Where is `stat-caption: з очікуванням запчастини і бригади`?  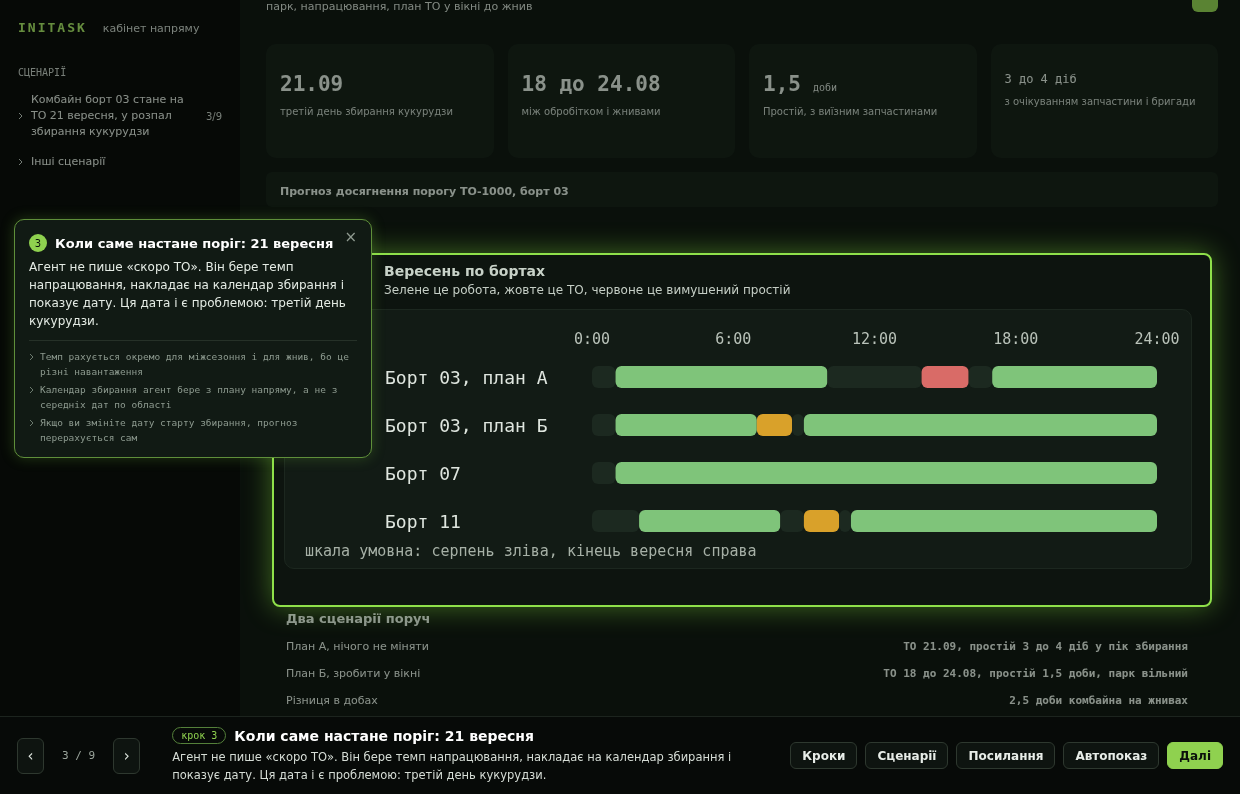
stat-caption: з очікуванням запчастини і бригади is located at coordinates (1100, 102).